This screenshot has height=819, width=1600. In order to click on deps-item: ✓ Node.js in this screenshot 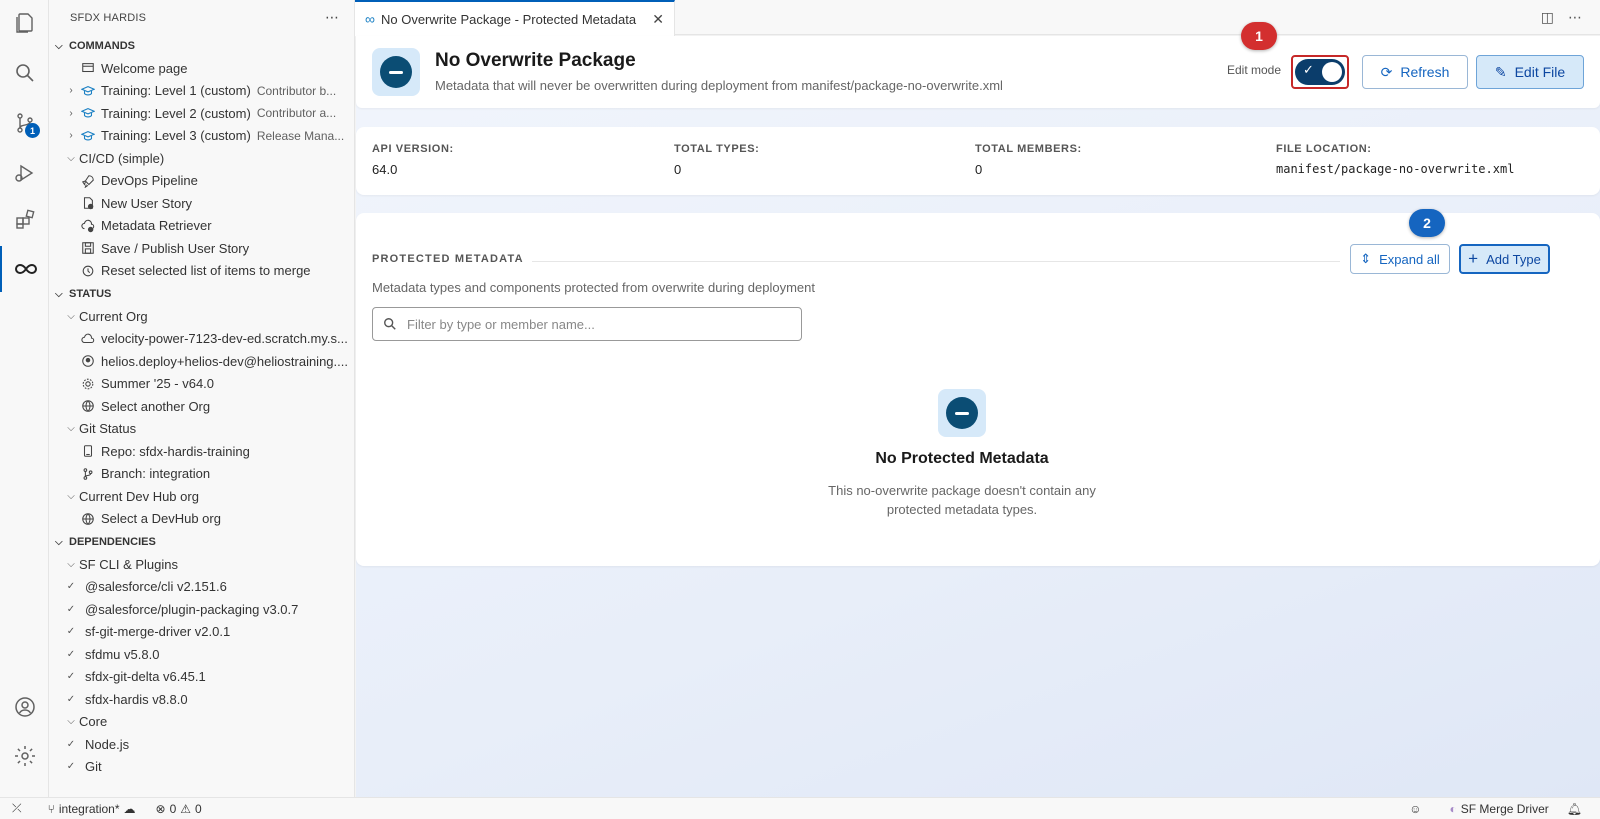, I will do `click(201, 744)`.